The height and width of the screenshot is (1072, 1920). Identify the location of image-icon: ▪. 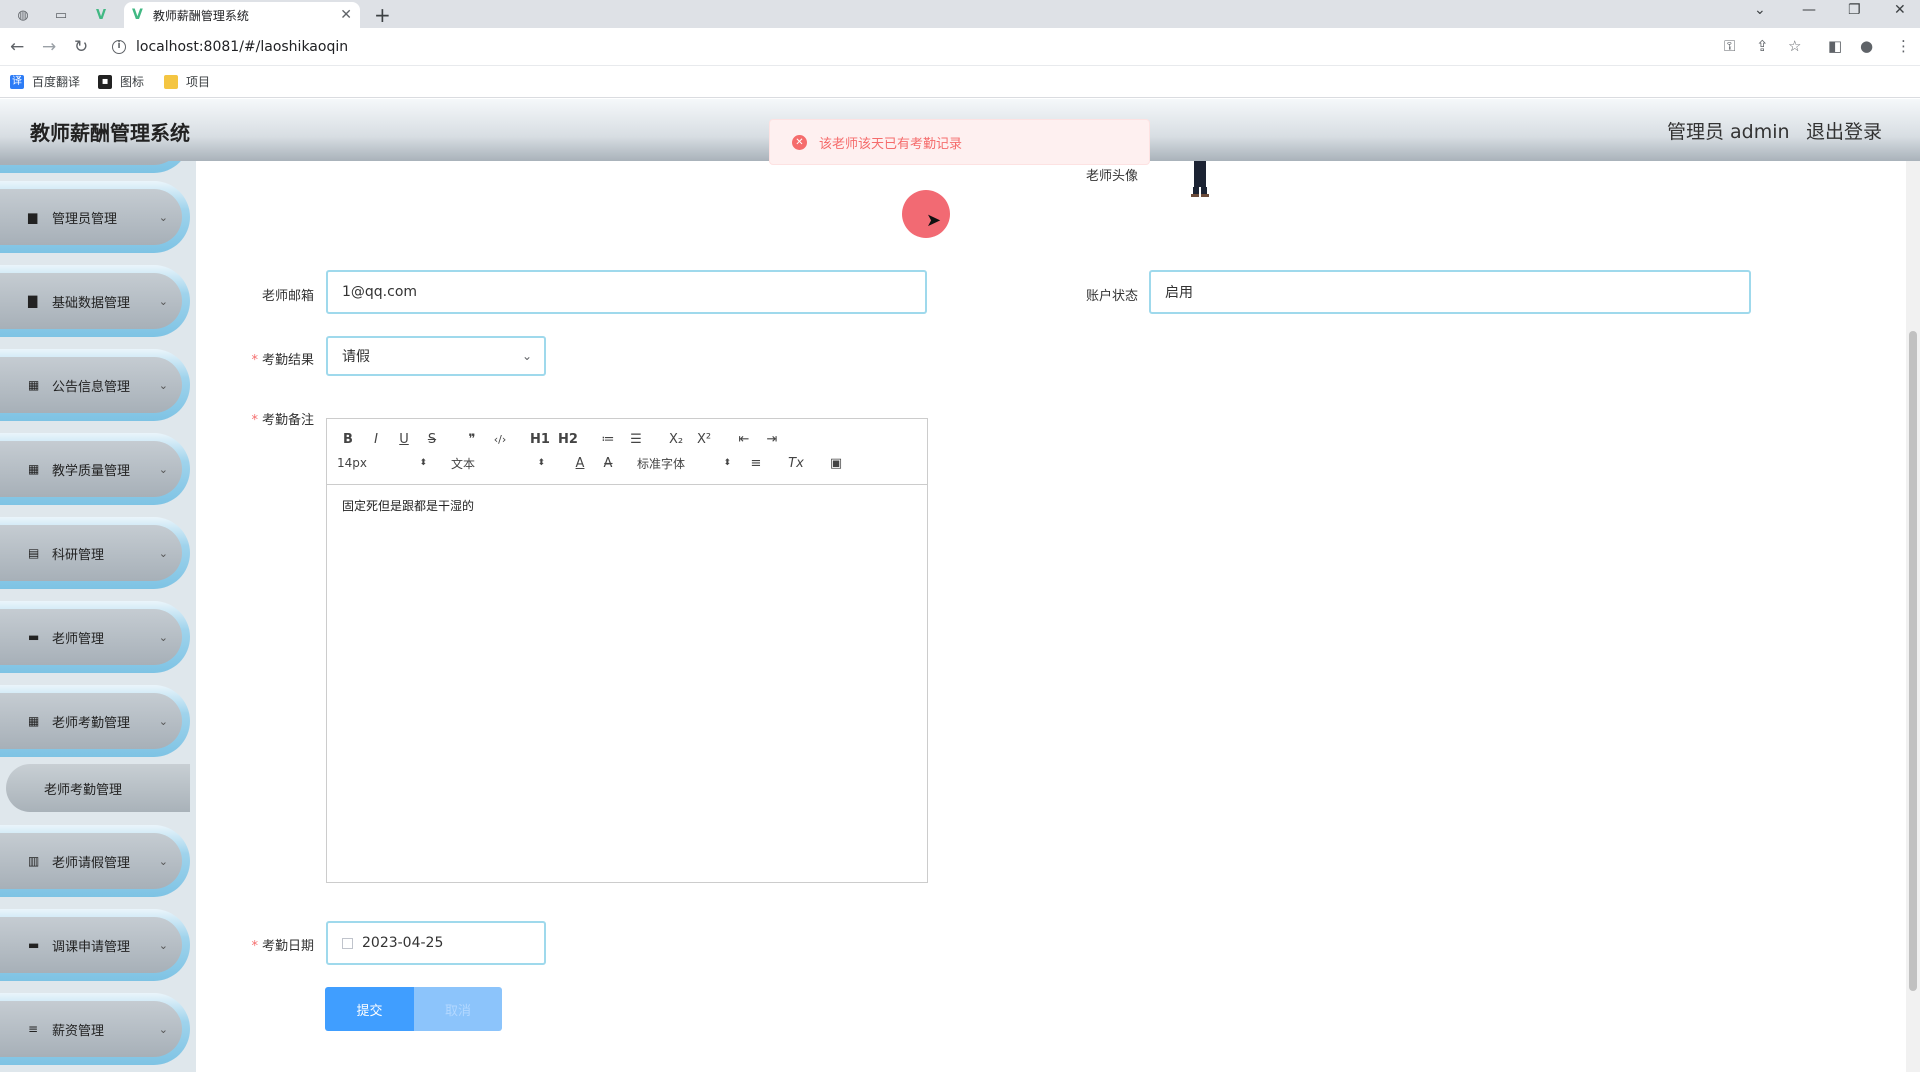
(105, 81).